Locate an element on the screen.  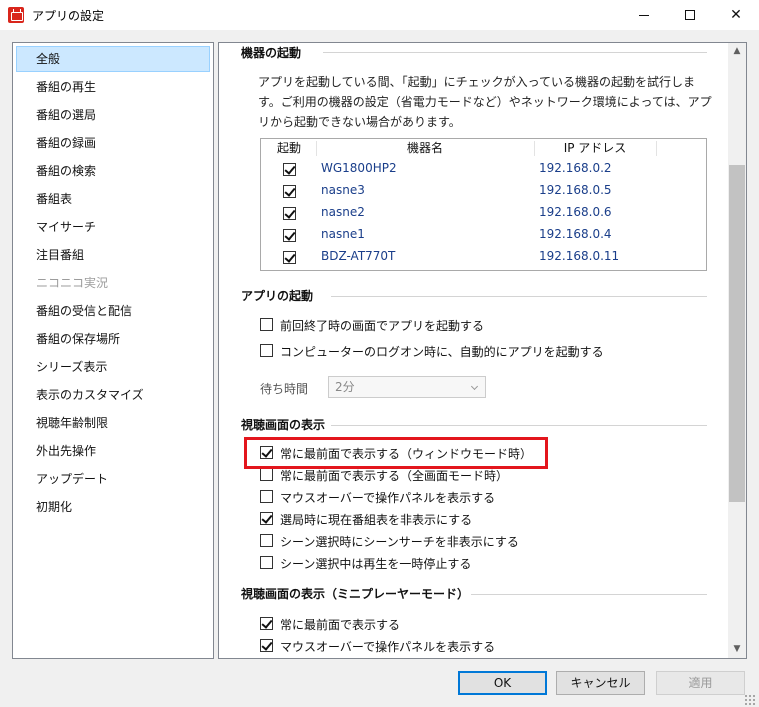
nav-item-age-limit: 視聴年齢制限 is located at coordinates (113, 423).